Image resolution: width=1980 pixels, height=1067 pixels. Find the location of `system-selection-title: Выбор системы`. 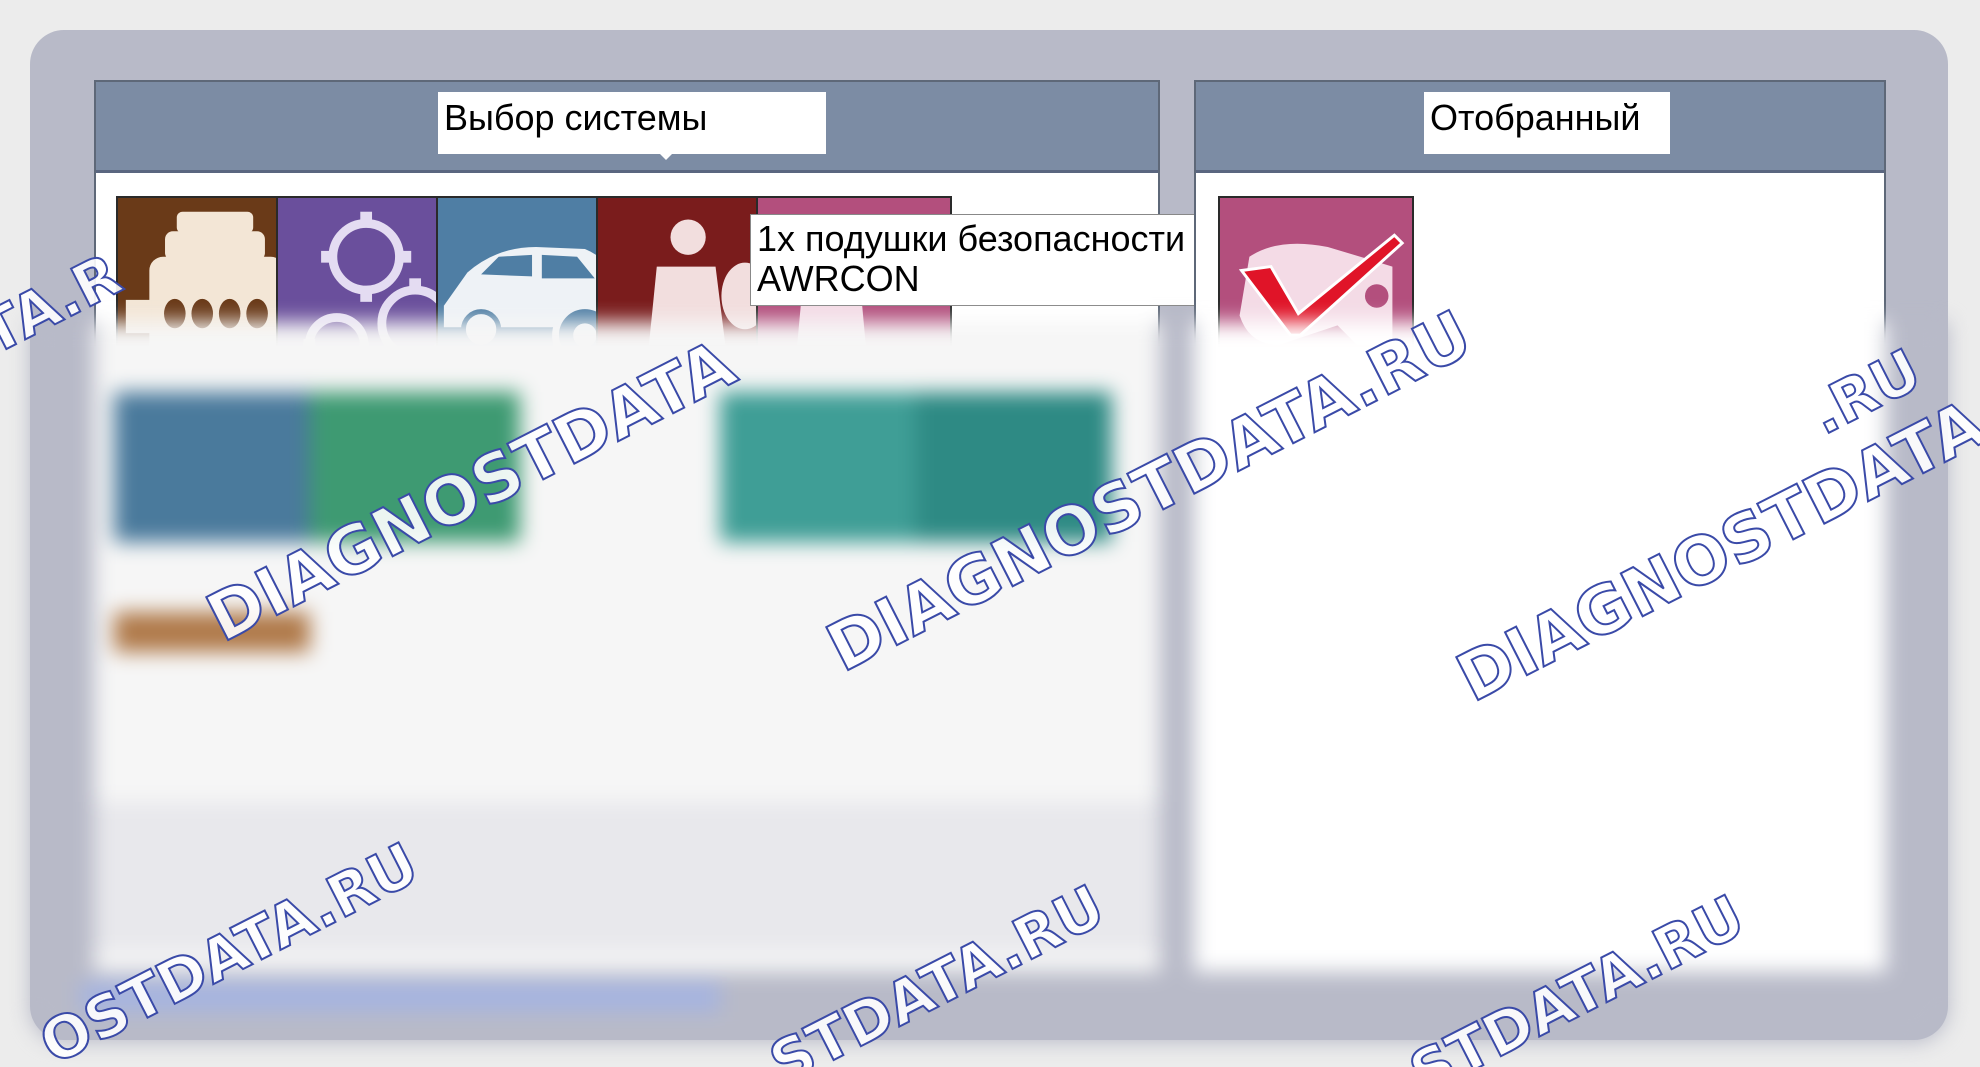

system-selection-title: Выбор системы is located at coordinates (632, 123).